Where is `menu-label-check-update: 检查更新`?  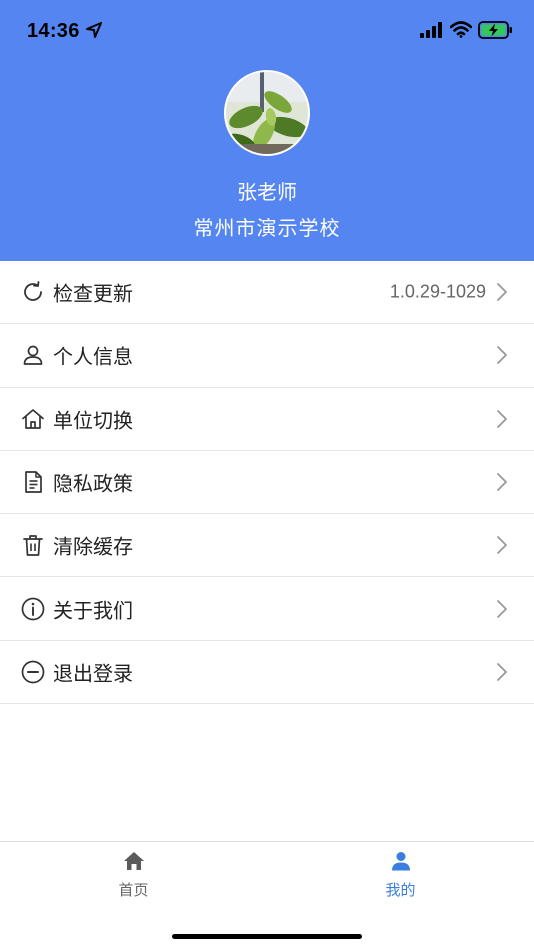
menu-label-check-update: 检查更新 is located at coordinates (93, 293).